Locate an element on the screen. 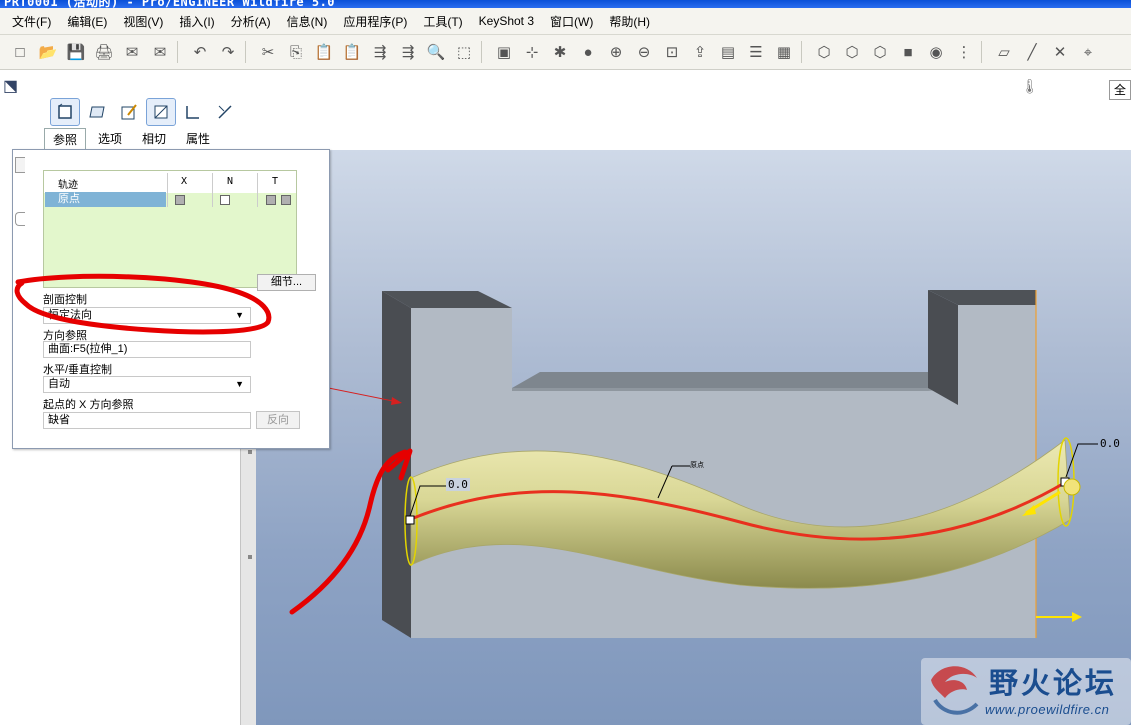 The height and width of the screenshot is (725, 1131). menu-insert: 插入(I) is located at coordinates (196, 21).